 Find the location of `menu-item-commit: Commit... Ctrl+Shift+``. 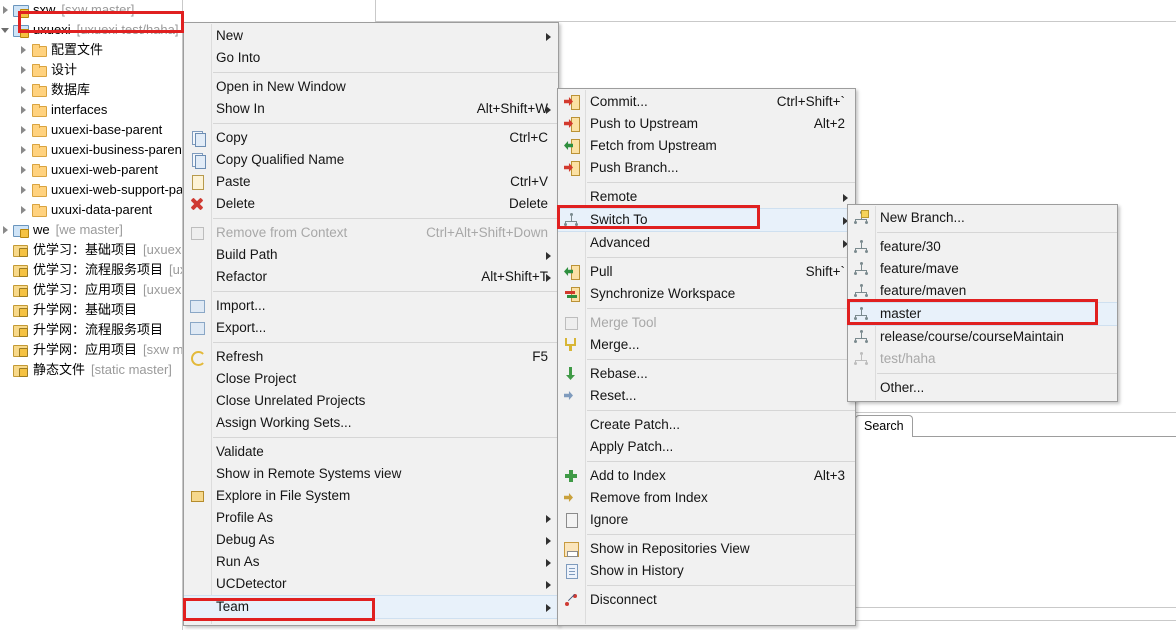

menu-item-commit: Commit... Ctrl+Shift+` is located at coordinates (706, 102).